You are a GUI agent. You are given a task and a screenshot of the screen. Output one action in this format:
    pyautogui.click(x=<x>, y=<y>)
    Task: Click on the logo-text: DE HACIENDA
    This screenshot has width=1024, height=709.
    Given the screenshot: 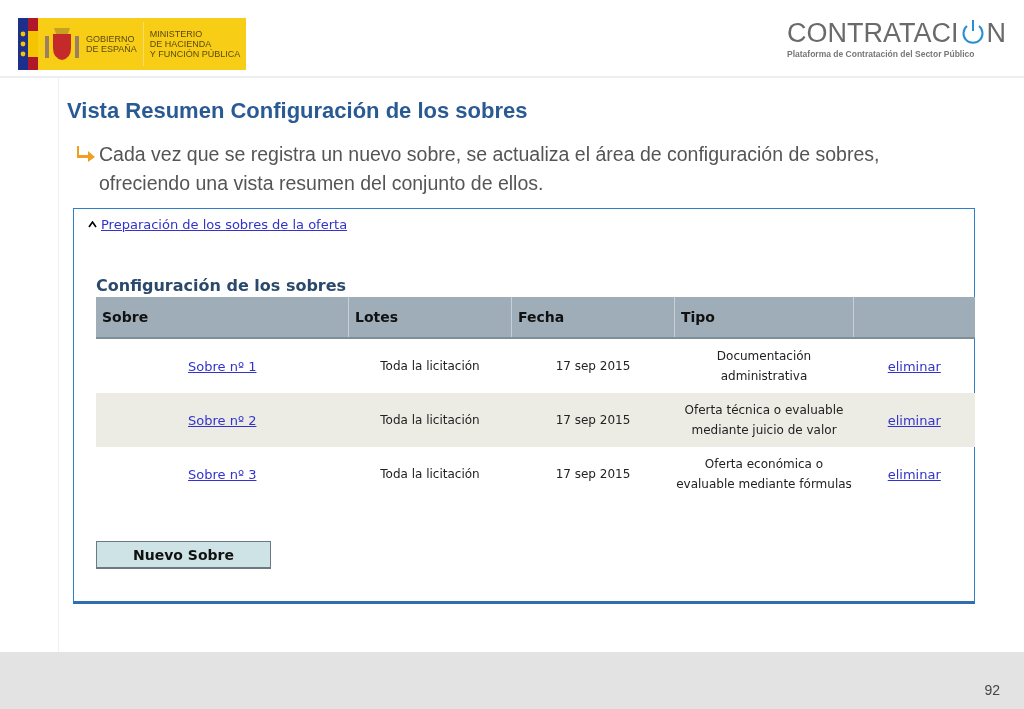 What is the action you would take?
    pyautogui.click(x=181, y=44)
    